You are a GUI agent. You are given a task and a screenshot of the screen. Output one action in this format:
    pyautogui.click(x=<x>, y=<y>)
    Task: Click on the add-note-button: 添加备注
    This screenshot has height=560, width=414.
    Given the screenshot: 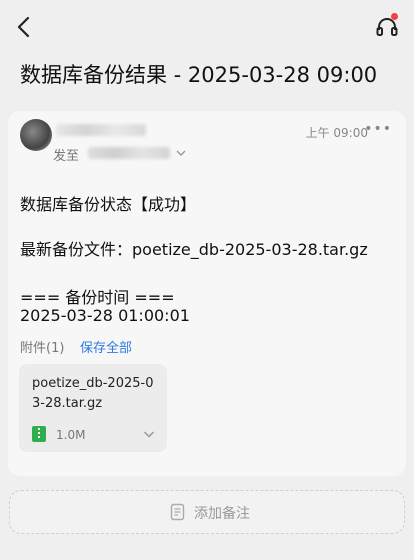 What is the action you would take?
    pyautogui.click(x=207, y=512)
    